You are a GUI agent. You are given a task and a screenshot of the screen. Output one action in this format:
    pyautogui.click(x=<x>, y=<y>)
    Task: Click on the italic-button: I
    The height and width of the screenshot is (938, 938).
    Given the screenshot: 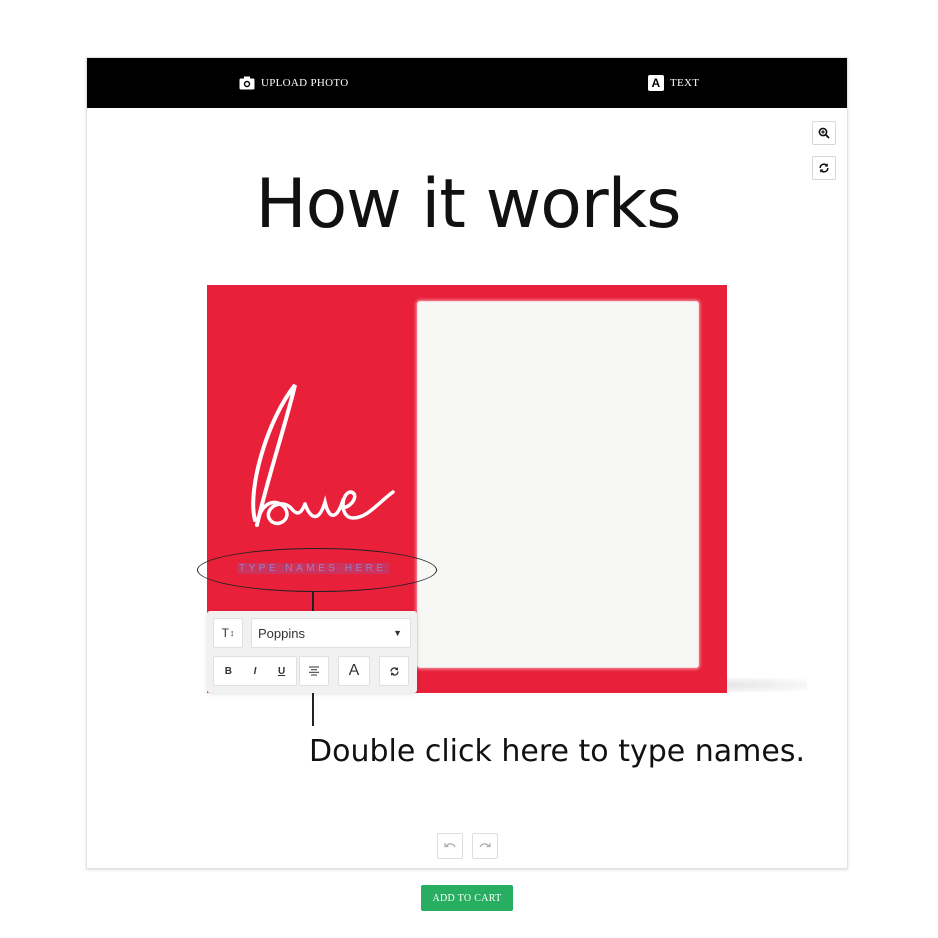 What is the action you would take?
    pyautogui.click(x=255, y=671)
    